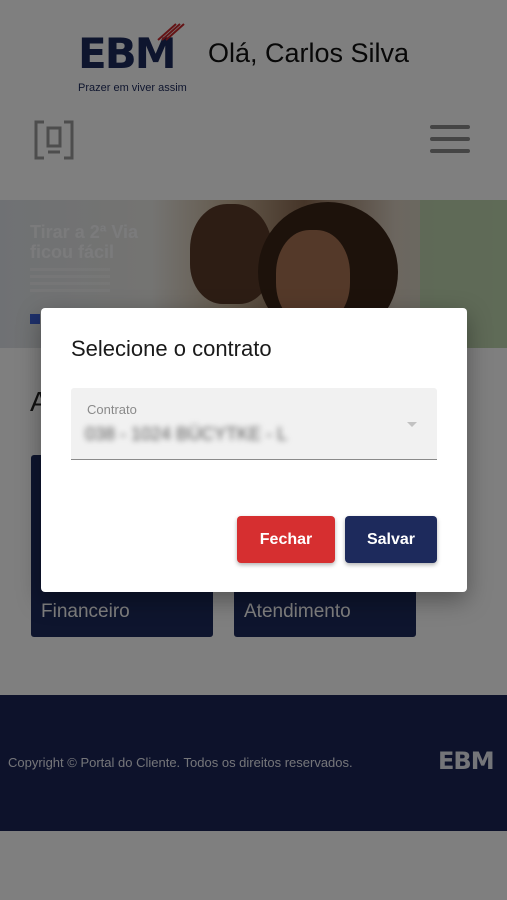  What do you see at coordinates (186, 434) in the screenshot?
I see `contract-select-value: 038 - 1024 BÜCYTKE - L` at bounding box center [186, 434].